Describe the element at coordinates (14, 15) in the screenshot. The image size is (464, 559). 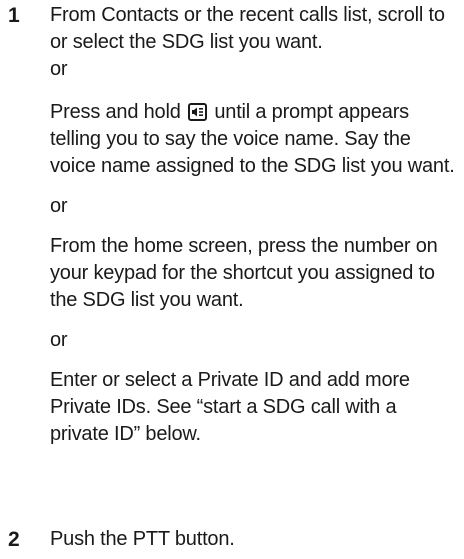
I see `step-number: 1` at that location.